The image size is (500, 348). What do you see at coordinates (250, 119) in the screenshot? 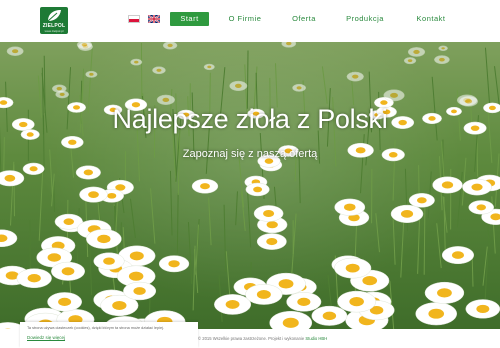
I see `hero-title: Najlepsze zioła z Polski` at bounding box center [250, 119].